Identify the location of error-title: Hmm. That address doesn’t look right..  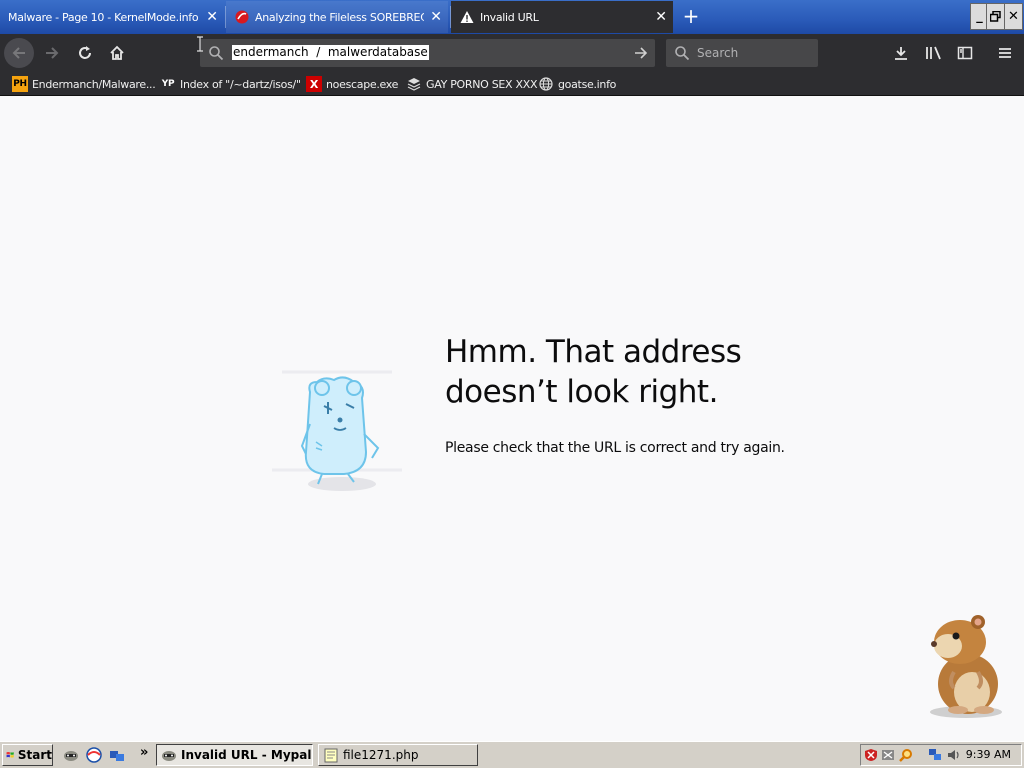
(645, 372).